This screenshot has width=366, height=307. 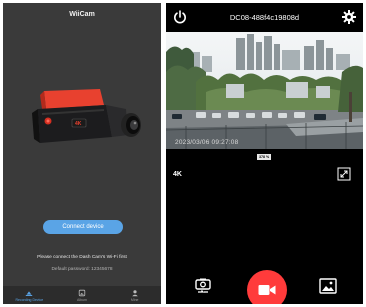 I want to click on nav-item-album: Album, so click(x=82, y=295).